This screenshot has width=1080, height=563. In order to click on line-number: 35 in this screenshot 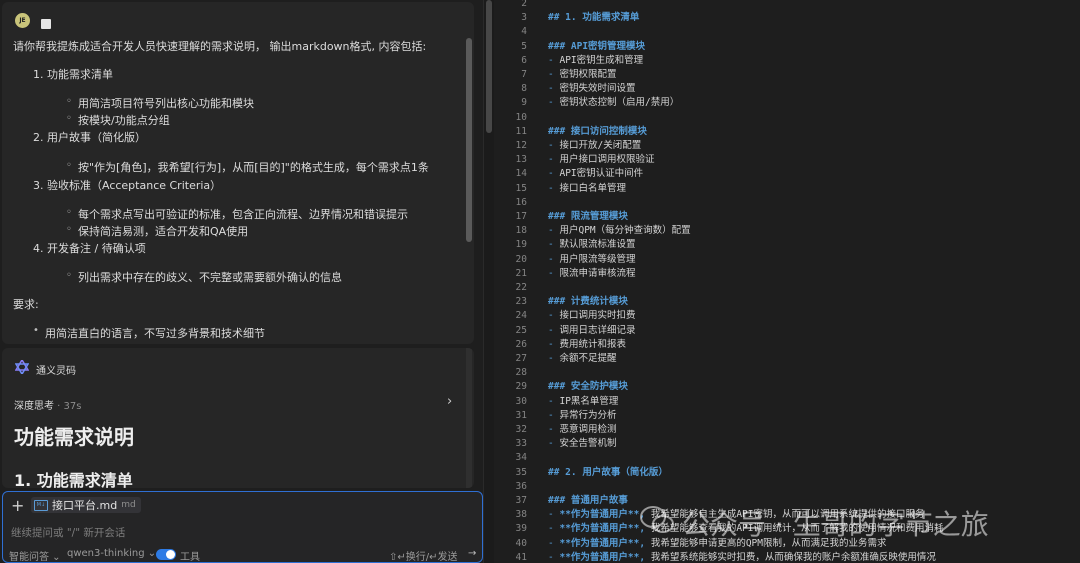, I will do `click(521, 472)`.